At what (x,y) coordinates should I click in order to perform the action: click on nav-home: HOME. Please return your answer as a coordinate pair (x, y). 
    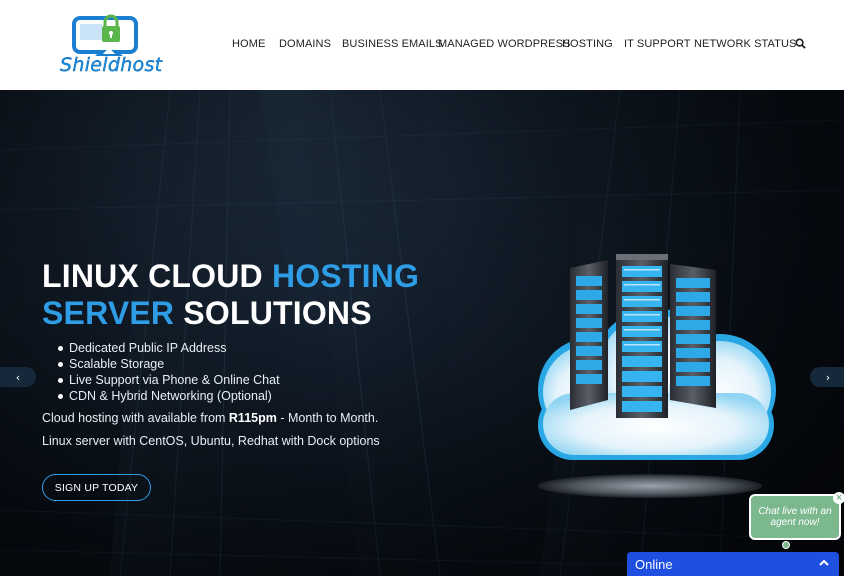
    Looking at the image, I should click on (248, 44).